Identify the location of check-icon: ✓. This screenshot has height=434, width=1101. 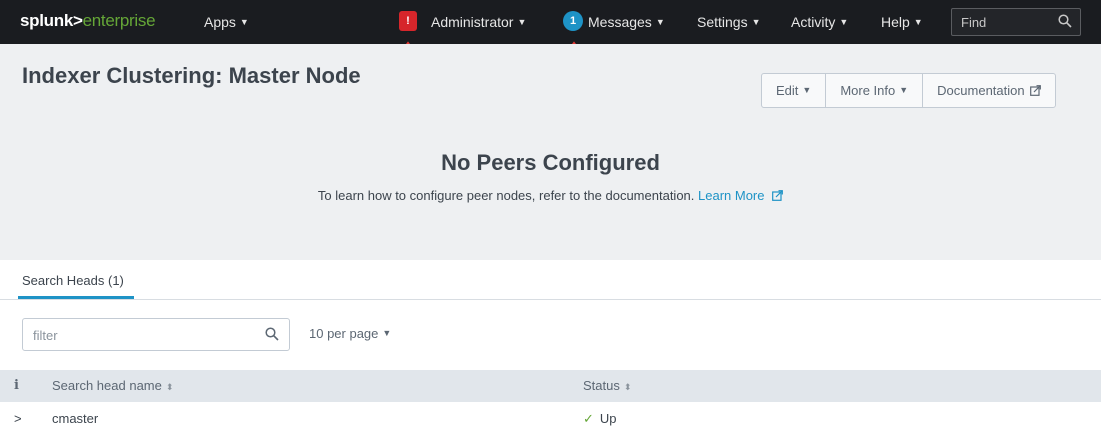
(588, 418).